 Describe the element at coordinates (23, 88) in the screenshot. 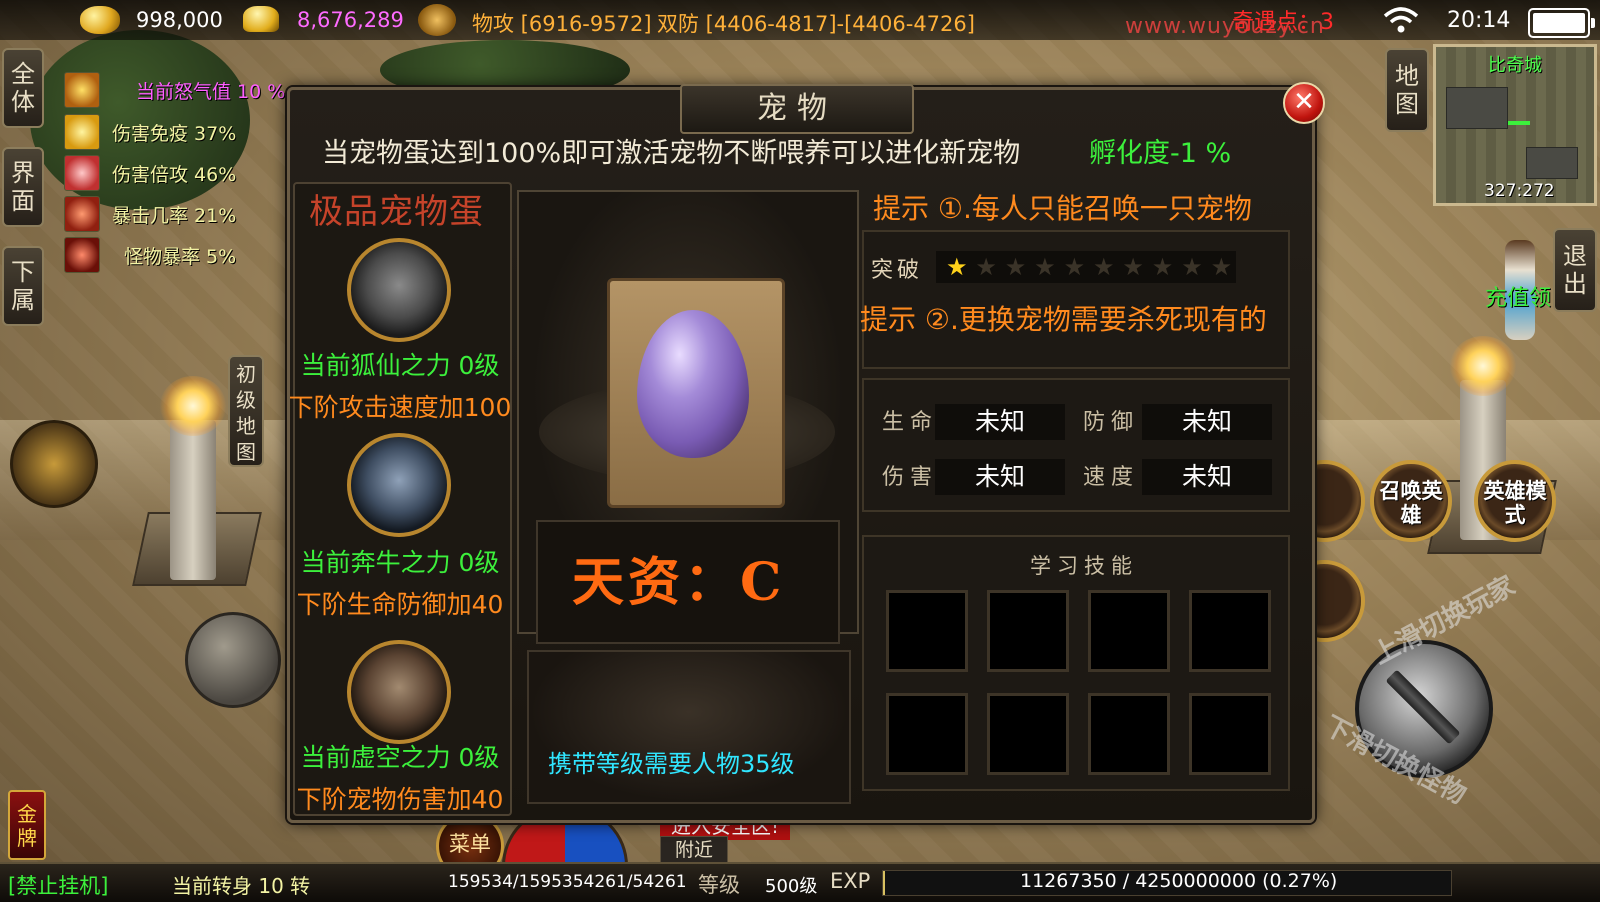

I see `tab-all: 全体` at that location.